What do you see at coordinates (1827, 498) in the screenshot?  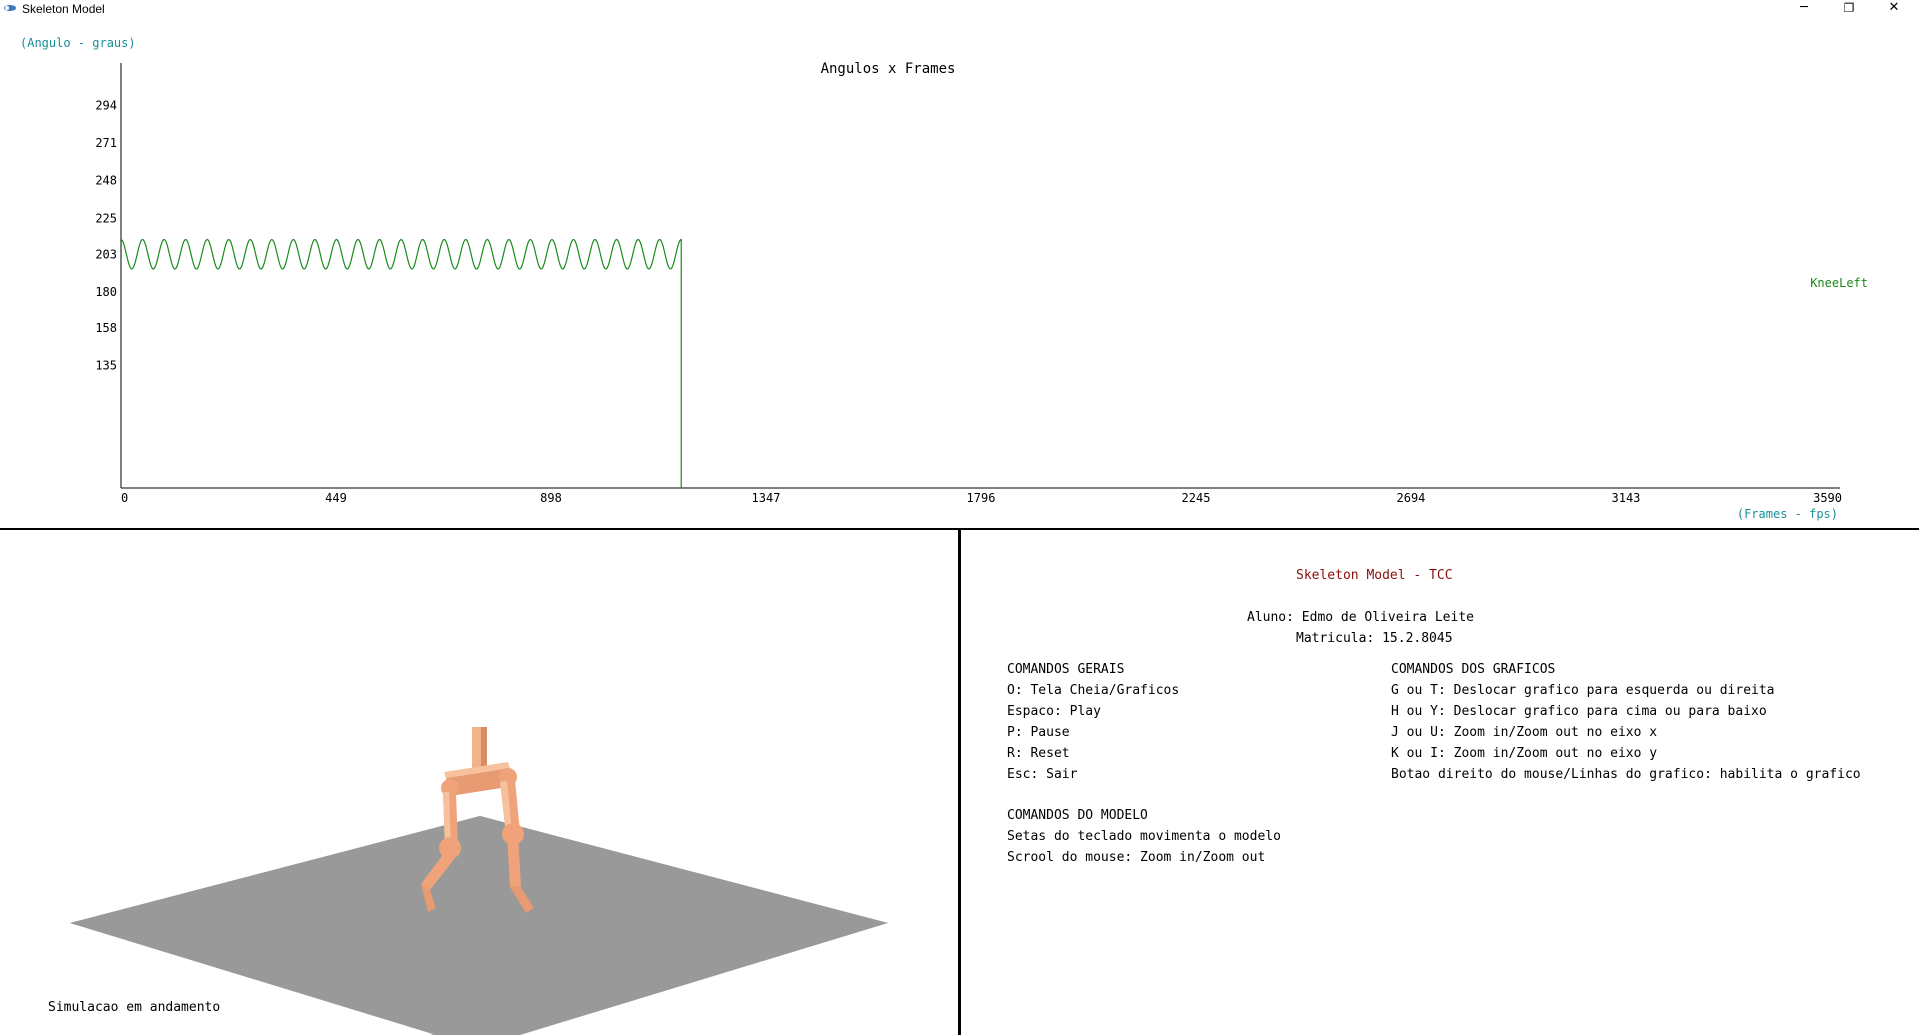 I see `x-tick-label: 3590` at bounding box center [1827, 498].